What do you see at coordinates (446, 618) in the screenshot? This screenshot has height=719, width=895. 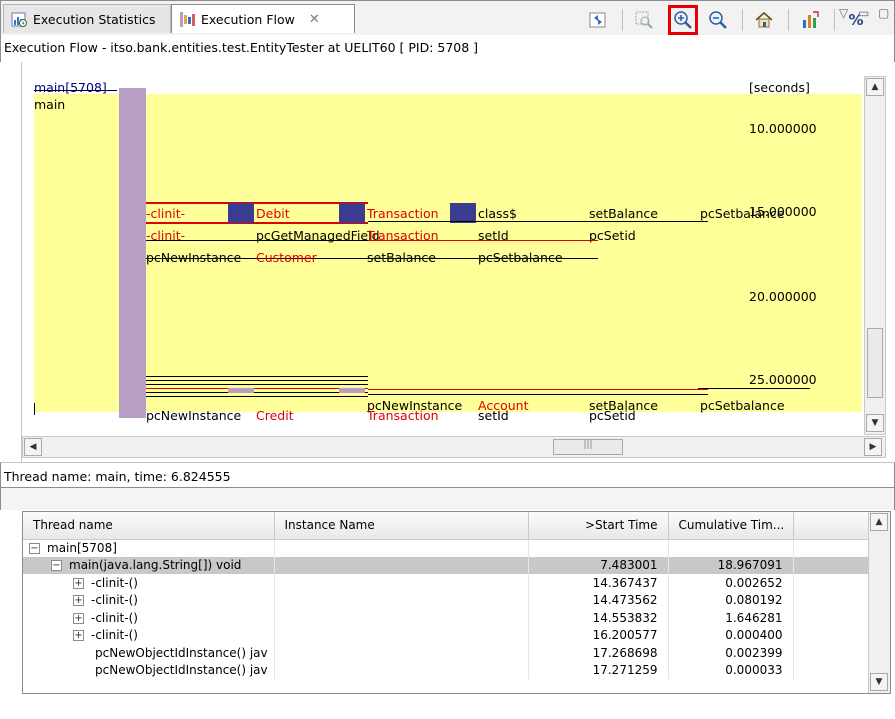 I see `table-row: + -clinit-() 14.553832 1.646281` at bounding box center [446, 618].